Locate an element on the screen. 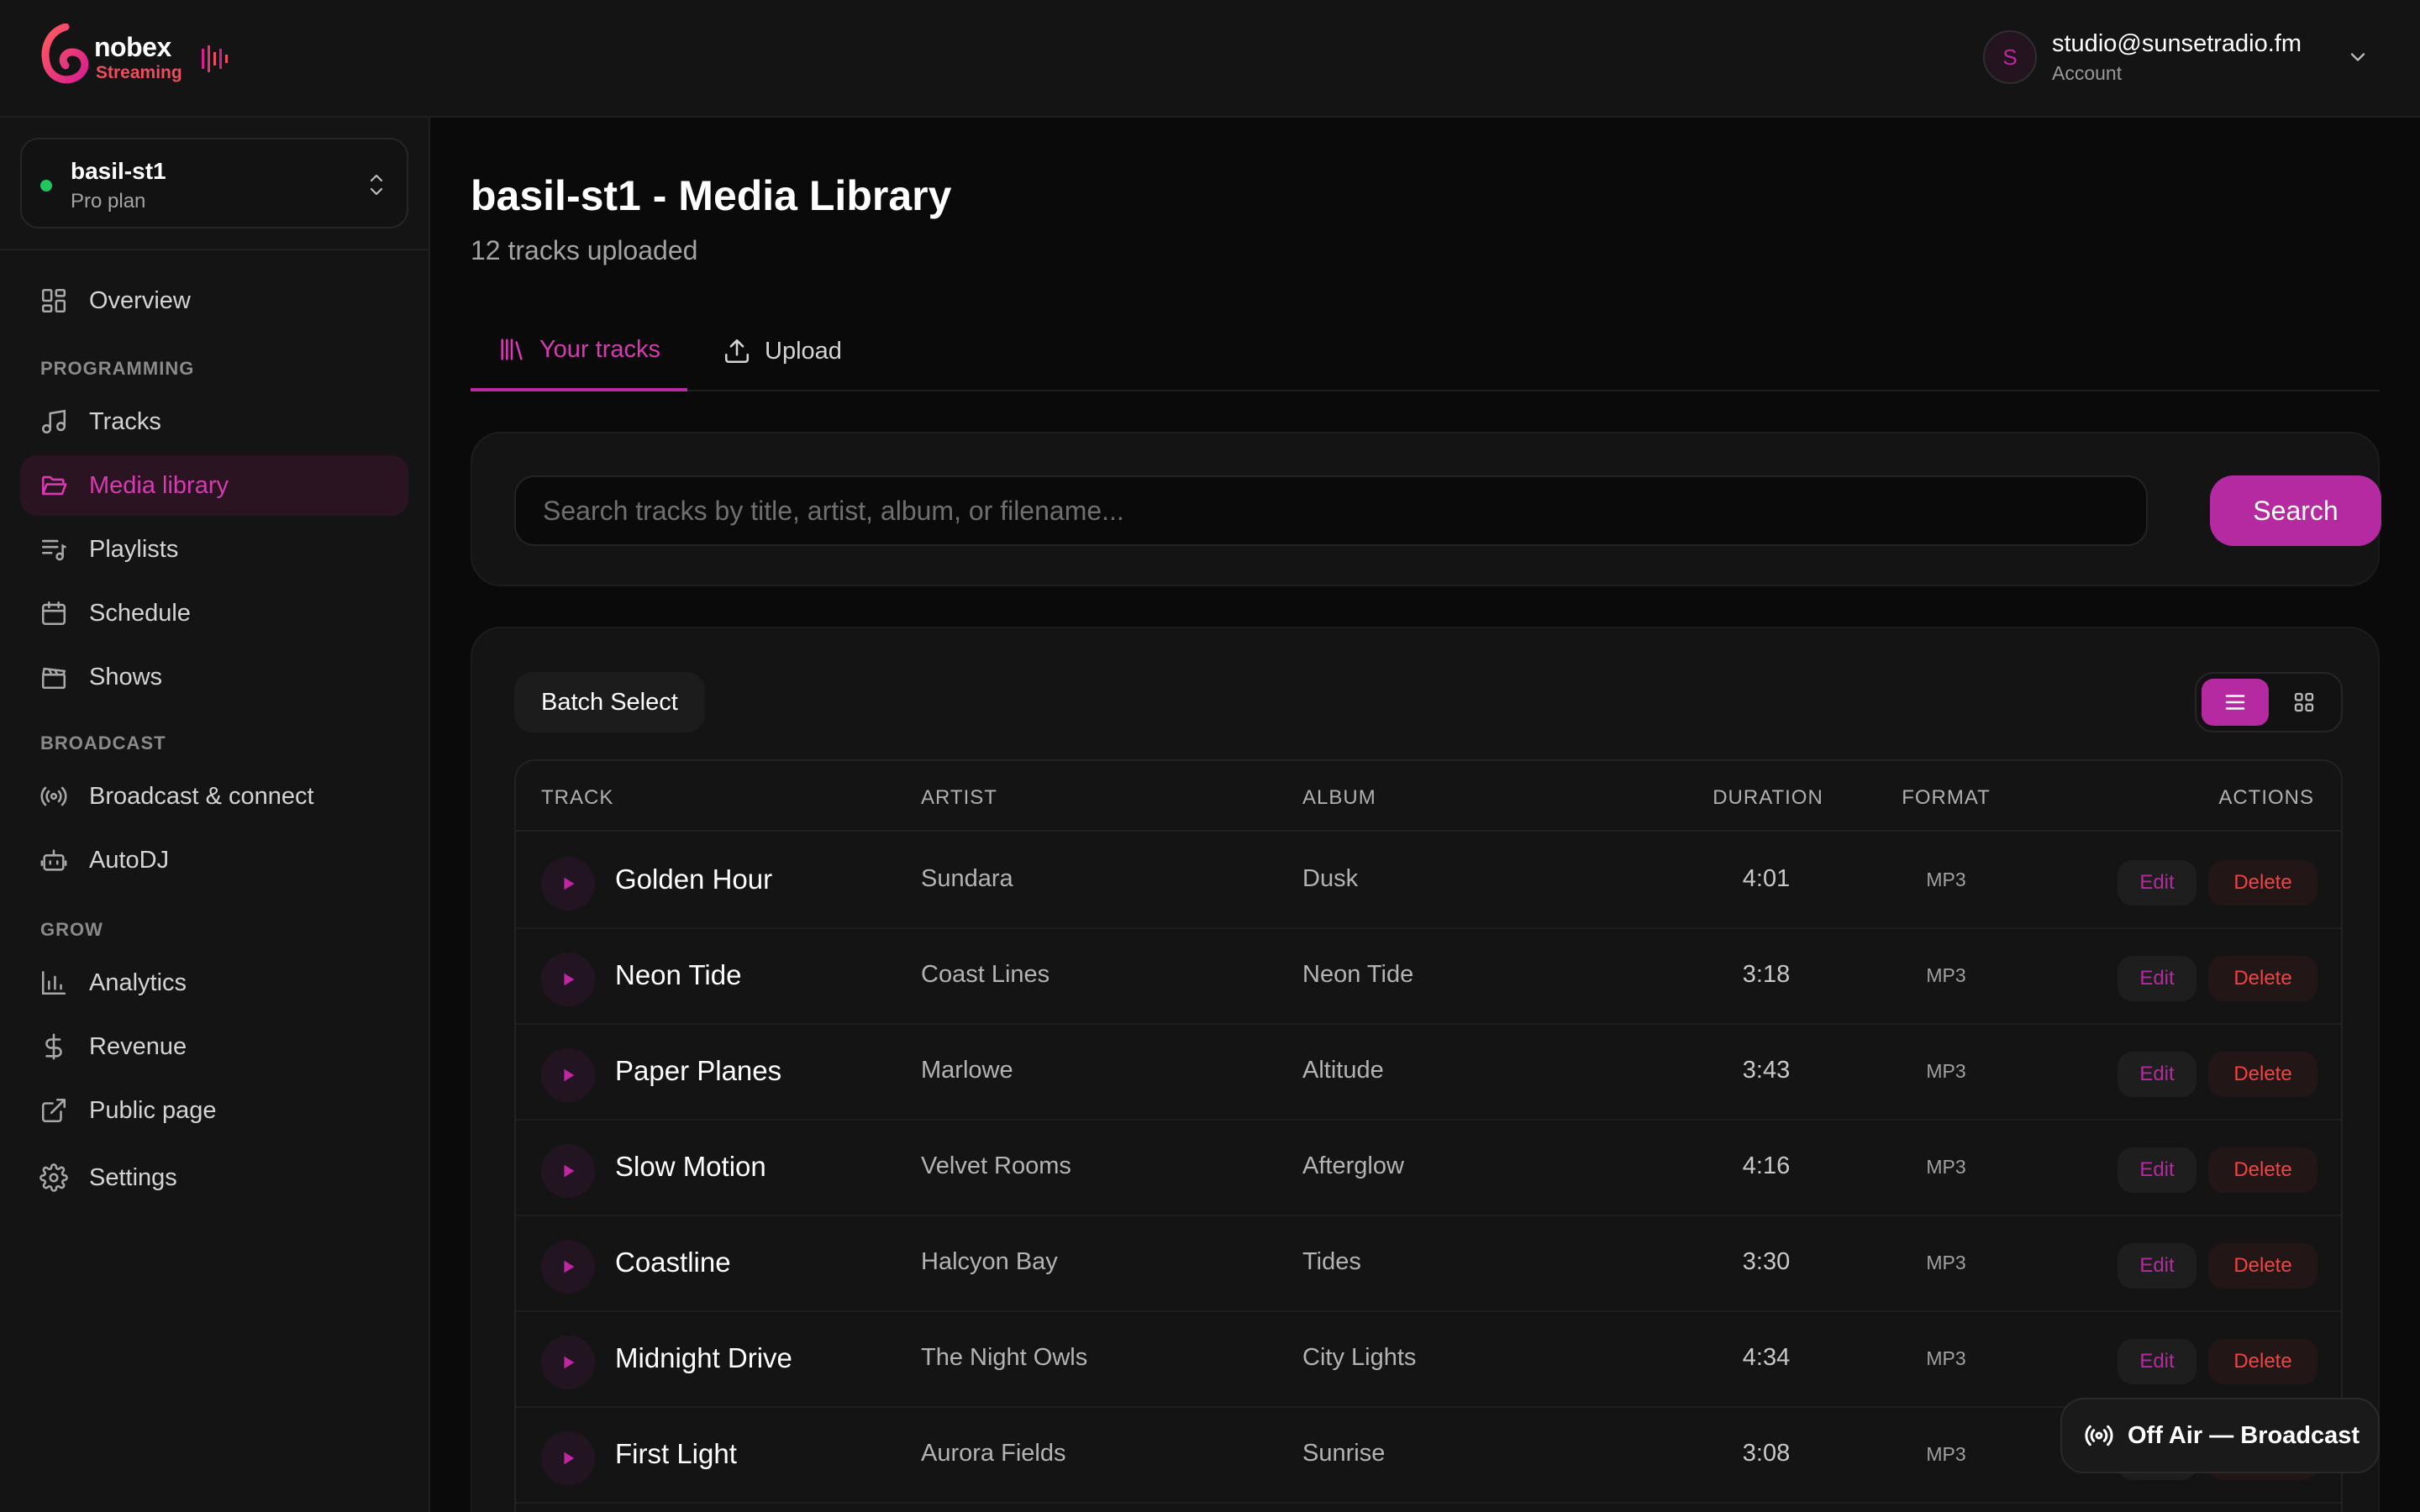 The height and width of the screenshot is (1512, 2420). brand-logo: nobex Streaming is located at coordinates (149, 59).